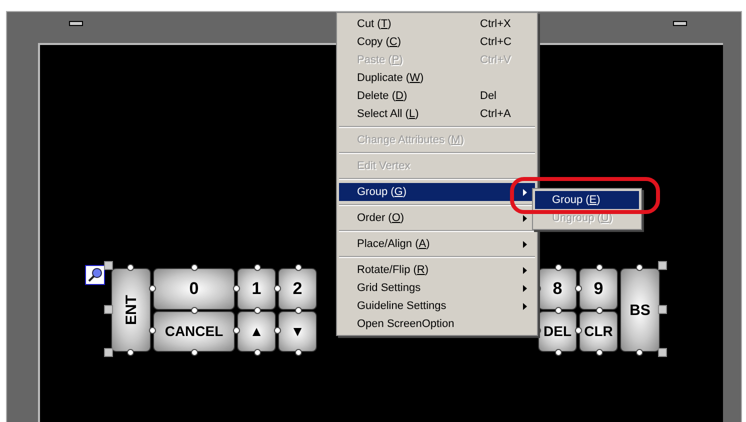 Image resolution: width=746 pixels, height=422 pixels. What do you see at coordinates (393, 270) in the screenshot?
I see `menu-item-label: Rotate/Flip (R)` at bounding box center [393, 270].